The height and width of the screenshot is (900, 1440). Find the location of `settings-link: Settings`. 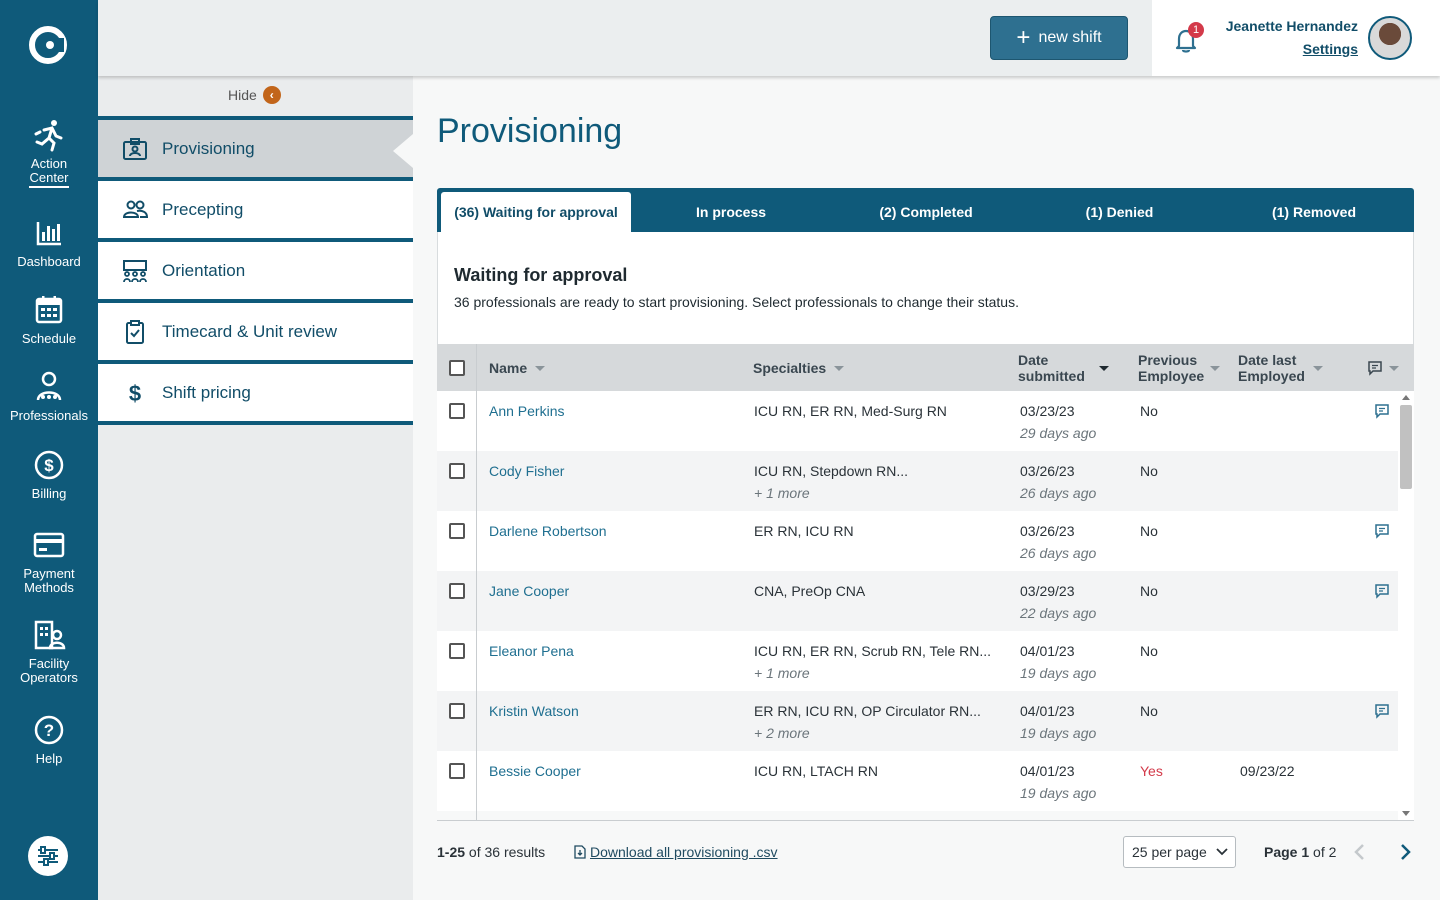

settings-link: Settings is located at coordinates (1330, 49).